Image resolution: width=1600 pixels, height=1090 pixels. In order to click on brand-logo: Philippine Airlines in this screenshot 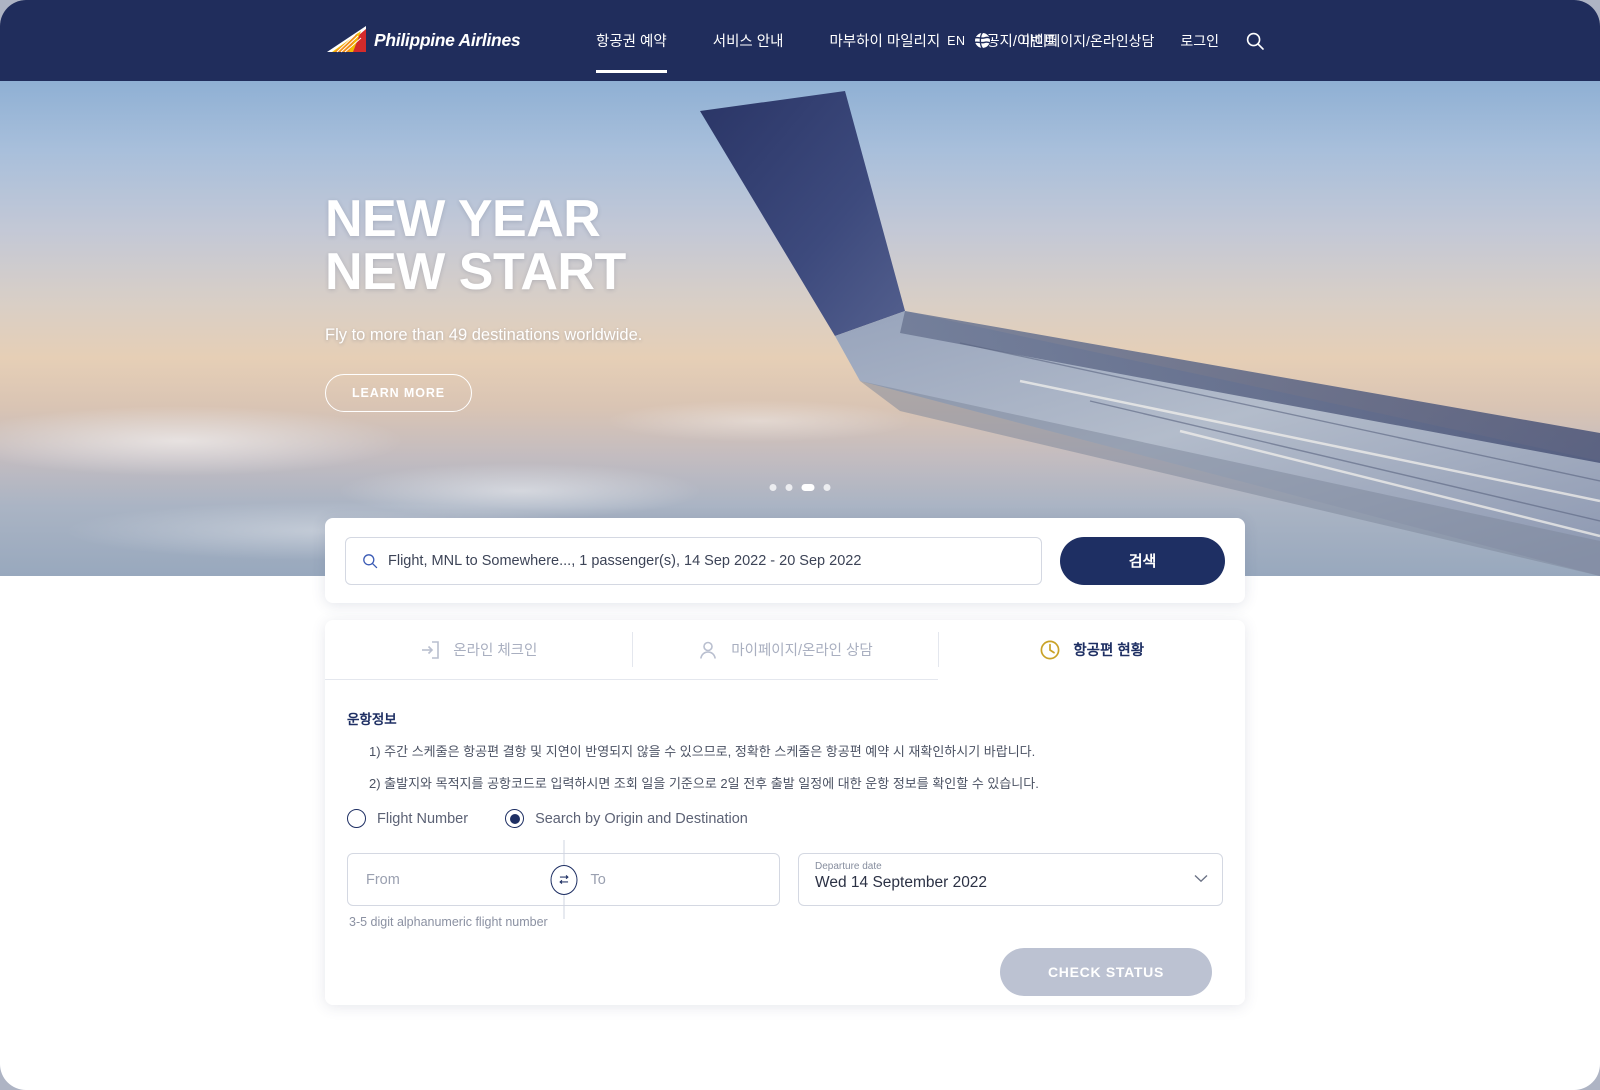, I will do `click(423, 40)`.